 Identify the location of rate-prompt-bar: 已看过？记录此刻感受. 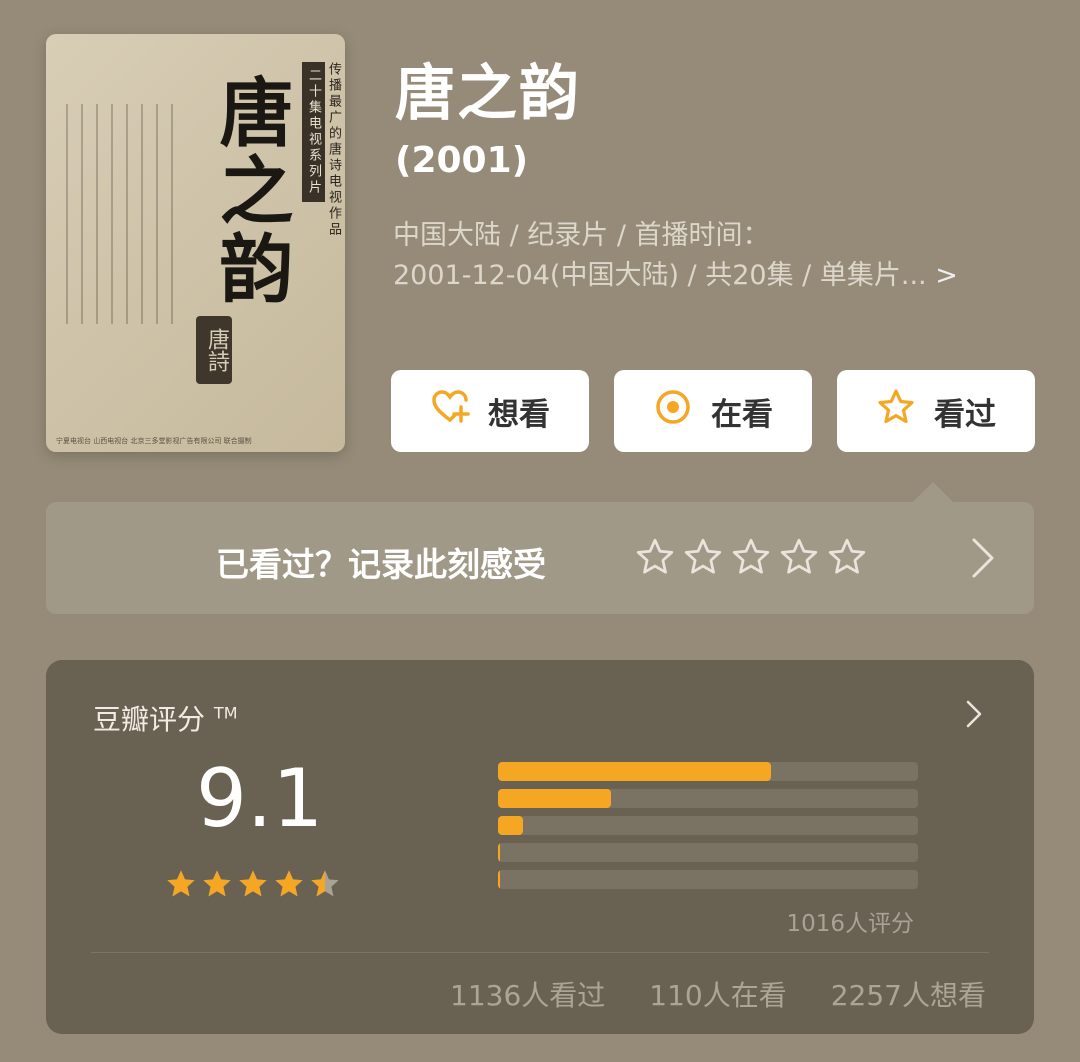
(540, 558).